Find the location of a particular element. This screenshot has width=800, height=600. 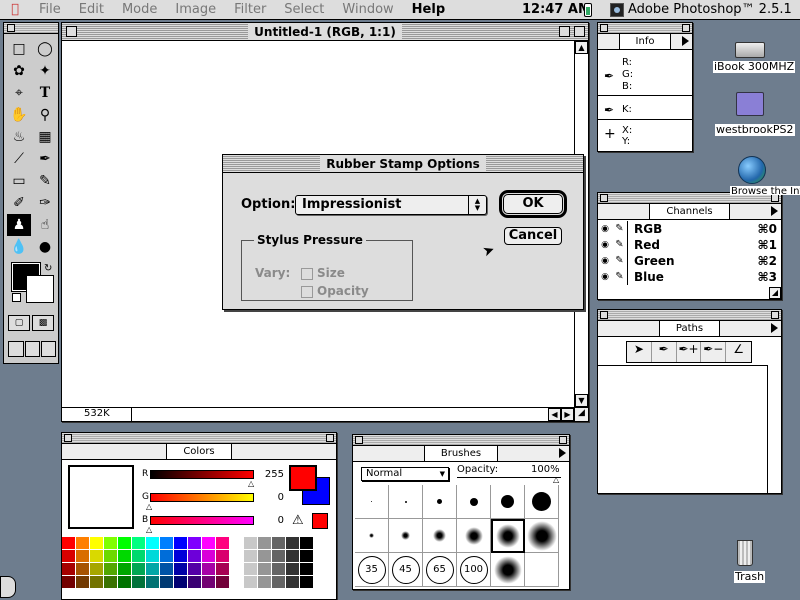

battery-icon is located at coordinates (588, 10).